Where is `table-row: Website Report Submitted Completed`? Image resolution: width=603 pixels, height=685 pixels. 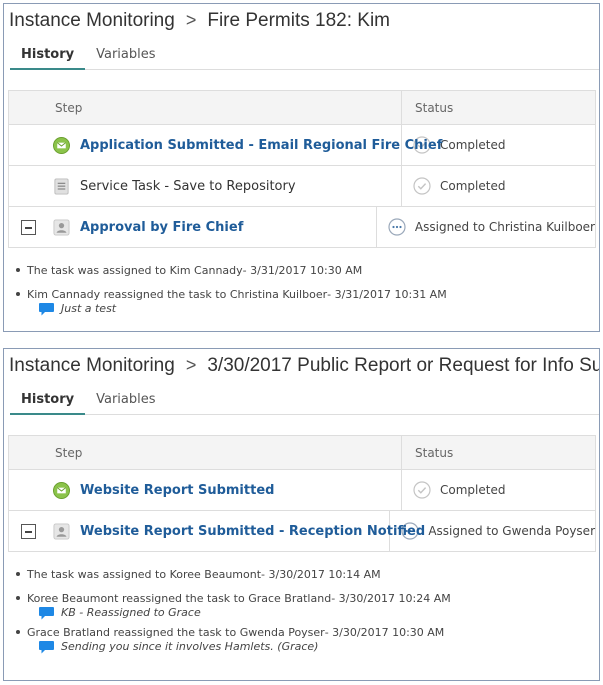 table-row: Website Report Submitted Completed is located at coordinates (302, 490).